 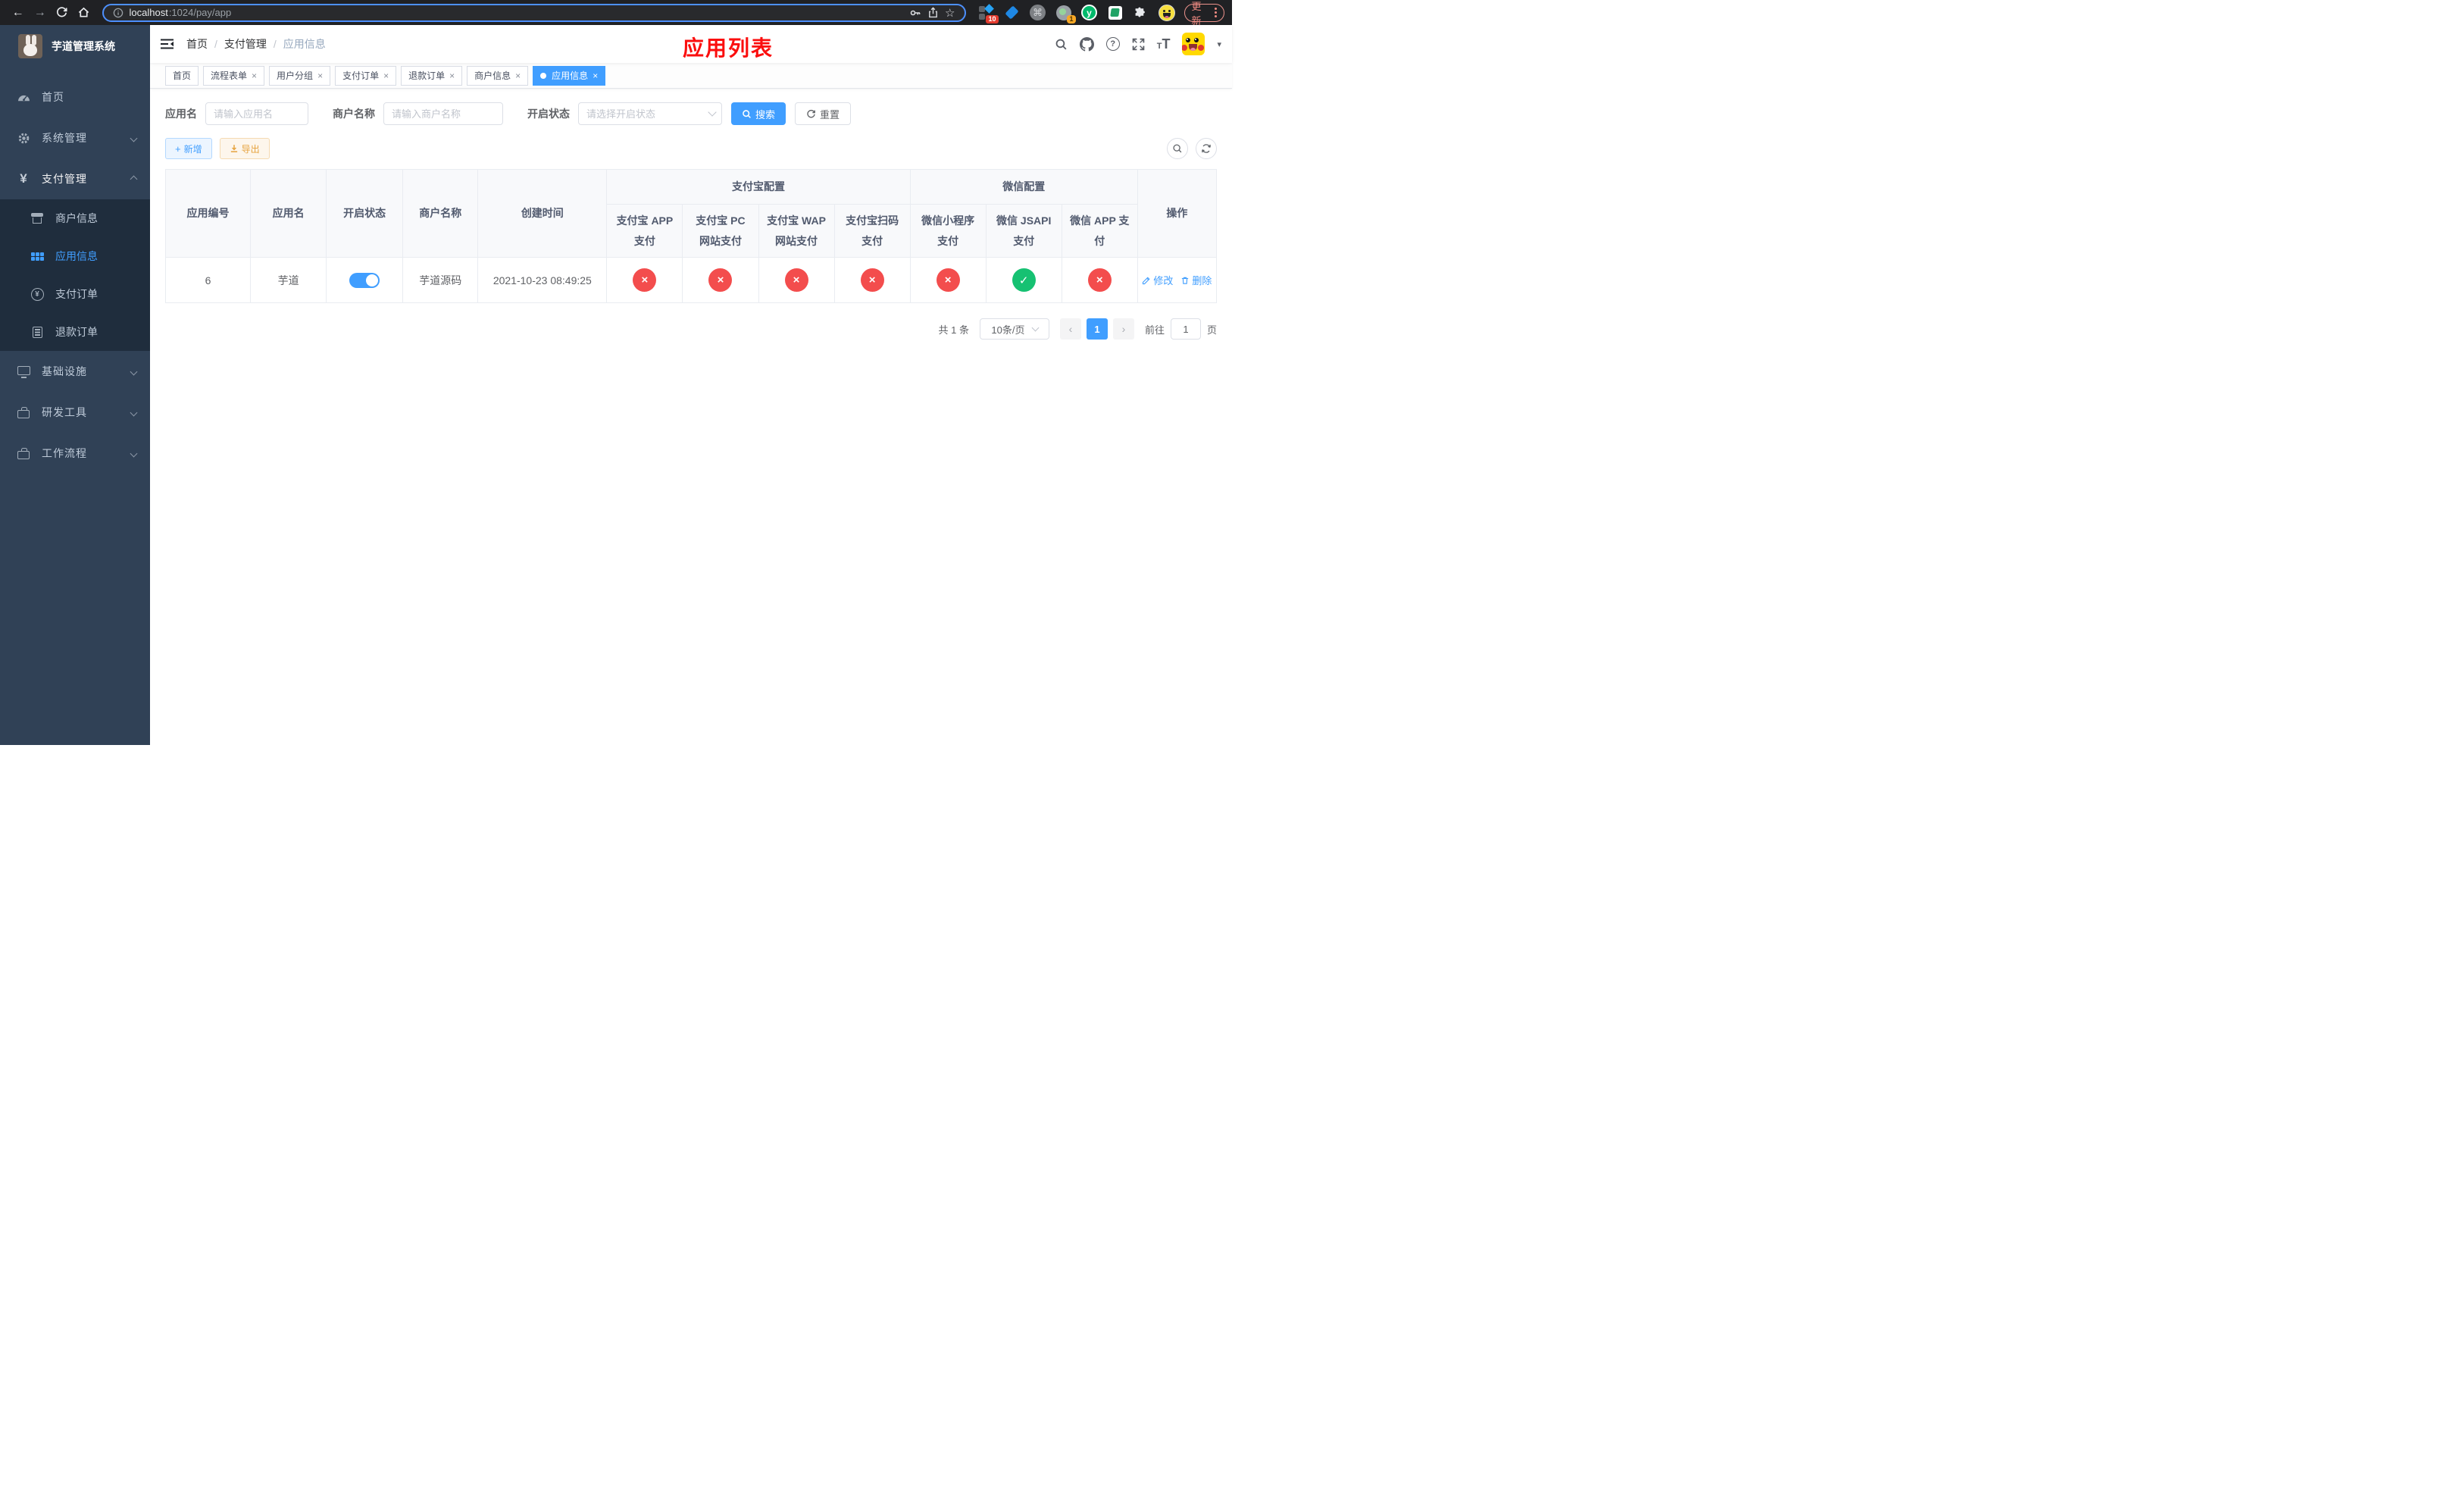 What do you see at coordinates (1014, 329) in the screenshot?
I see `page-size-select: 10条/页` at bounding box center [1014, 329].